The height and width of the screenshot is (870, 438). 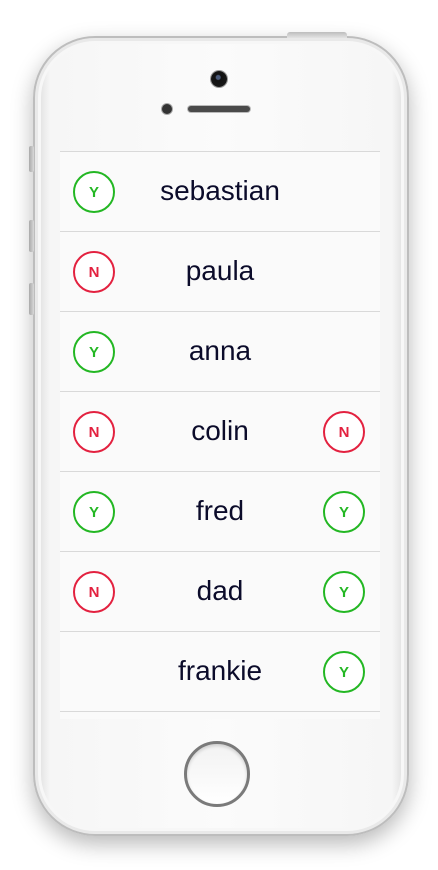 I want to click on list-item-sebastian: sebastian Y, so click(x=220, y=191).